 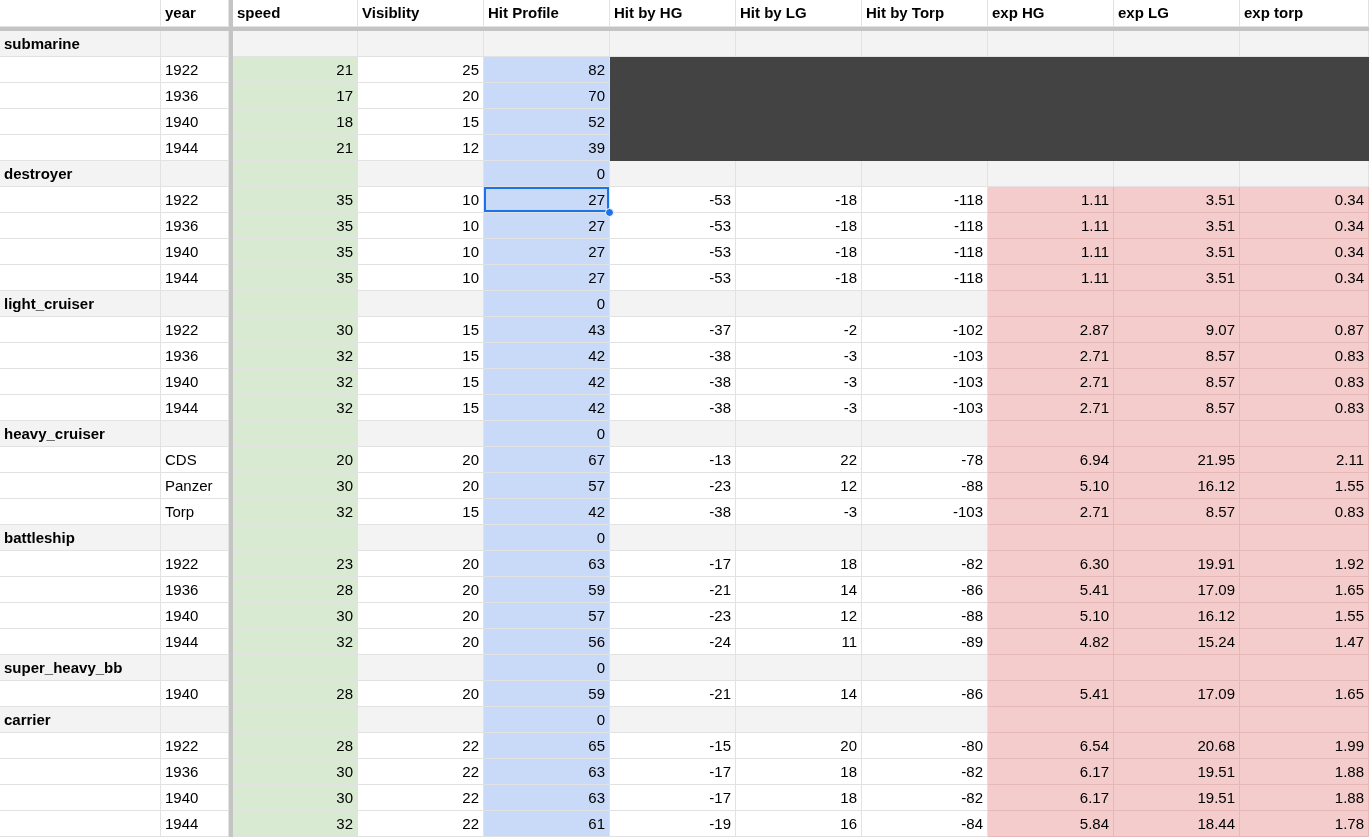 I want to click on table-cell: -17, so click(x=673, y=772).